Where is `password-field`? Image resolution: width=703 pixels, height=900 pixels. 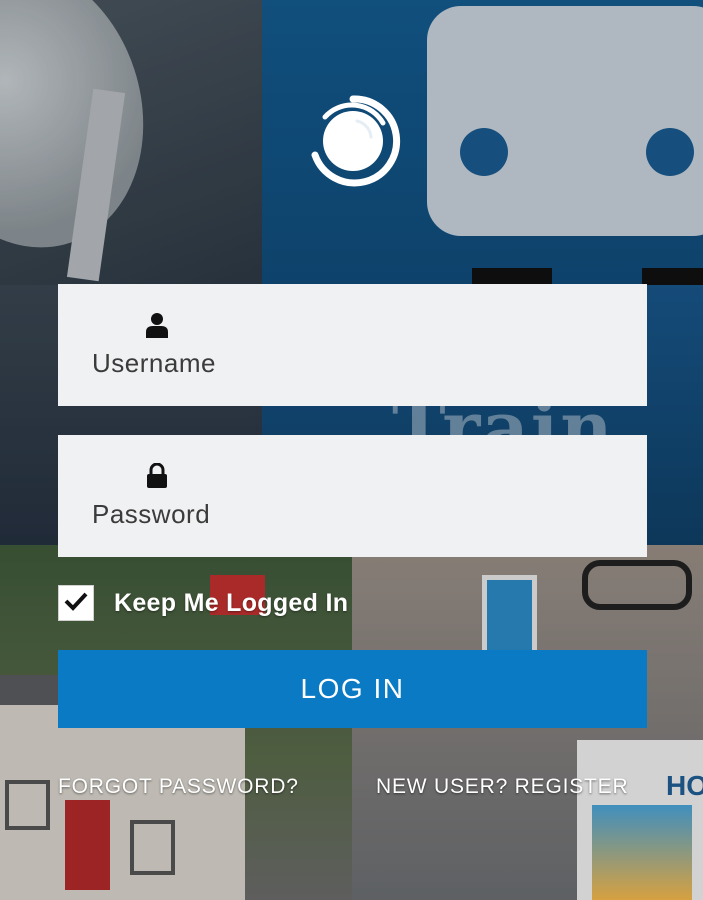
password-field is located at coordinates (352, 496).